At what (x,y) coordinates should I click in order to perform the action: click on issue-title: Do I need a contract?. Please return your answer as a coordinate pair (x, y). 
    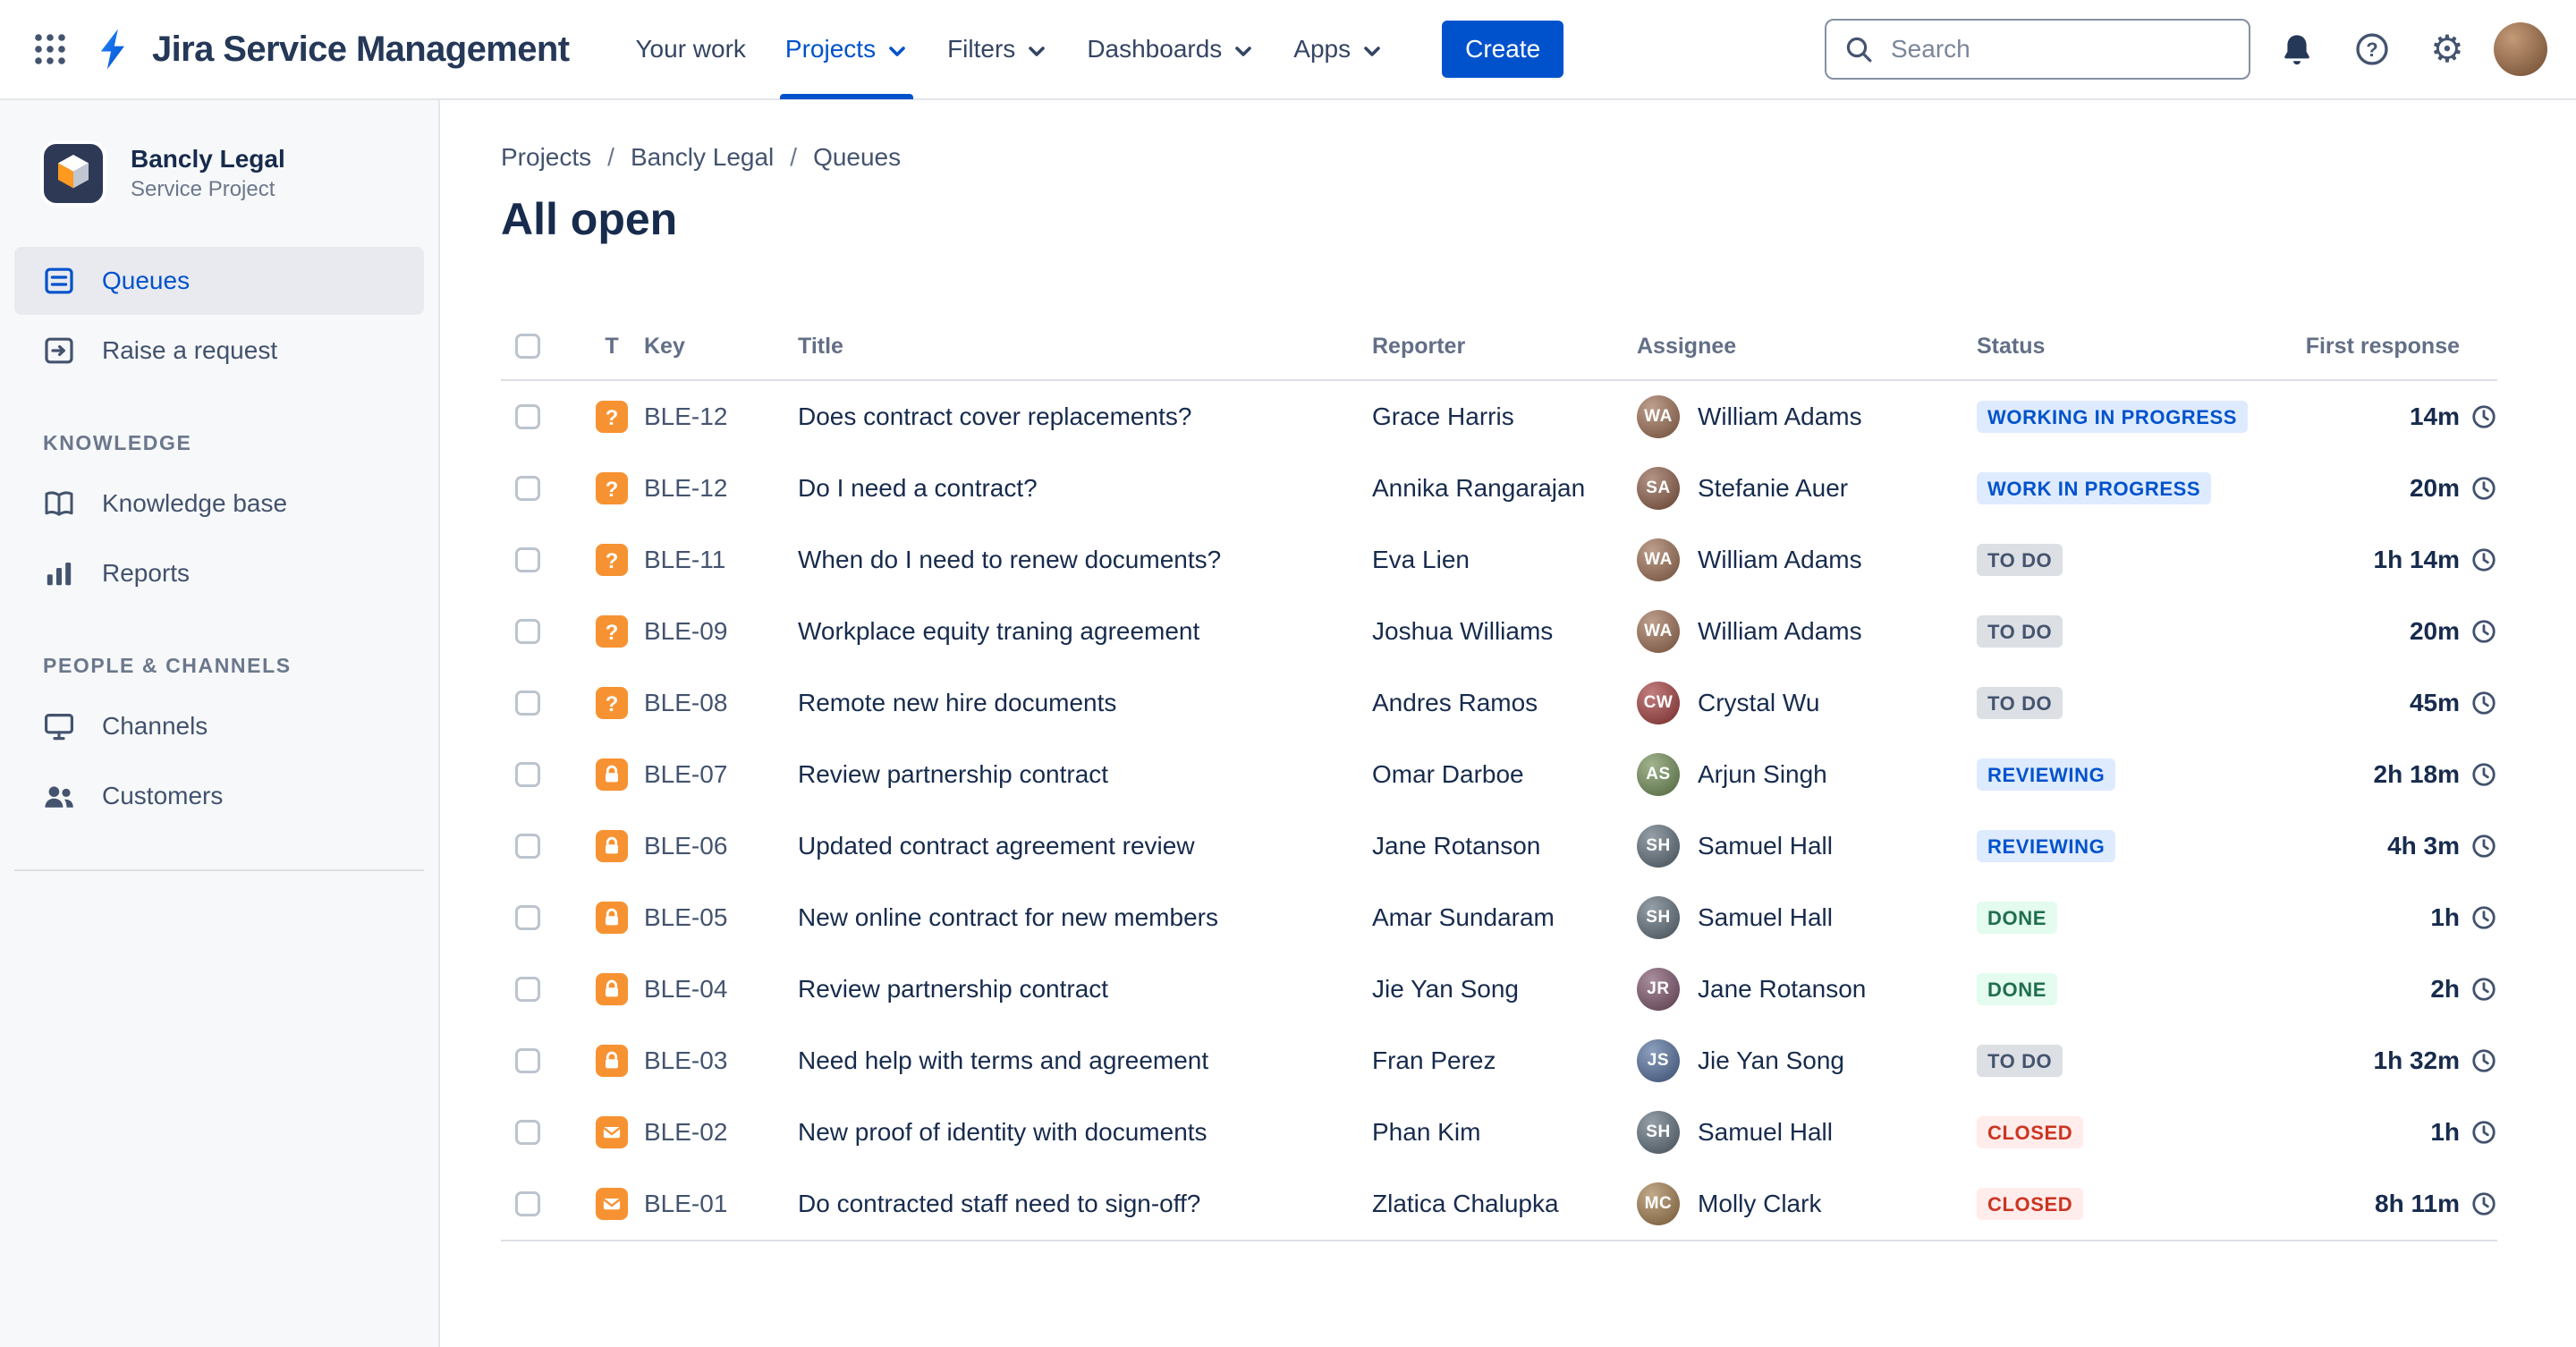
    Looking at the image, I should click on (1085, 488).